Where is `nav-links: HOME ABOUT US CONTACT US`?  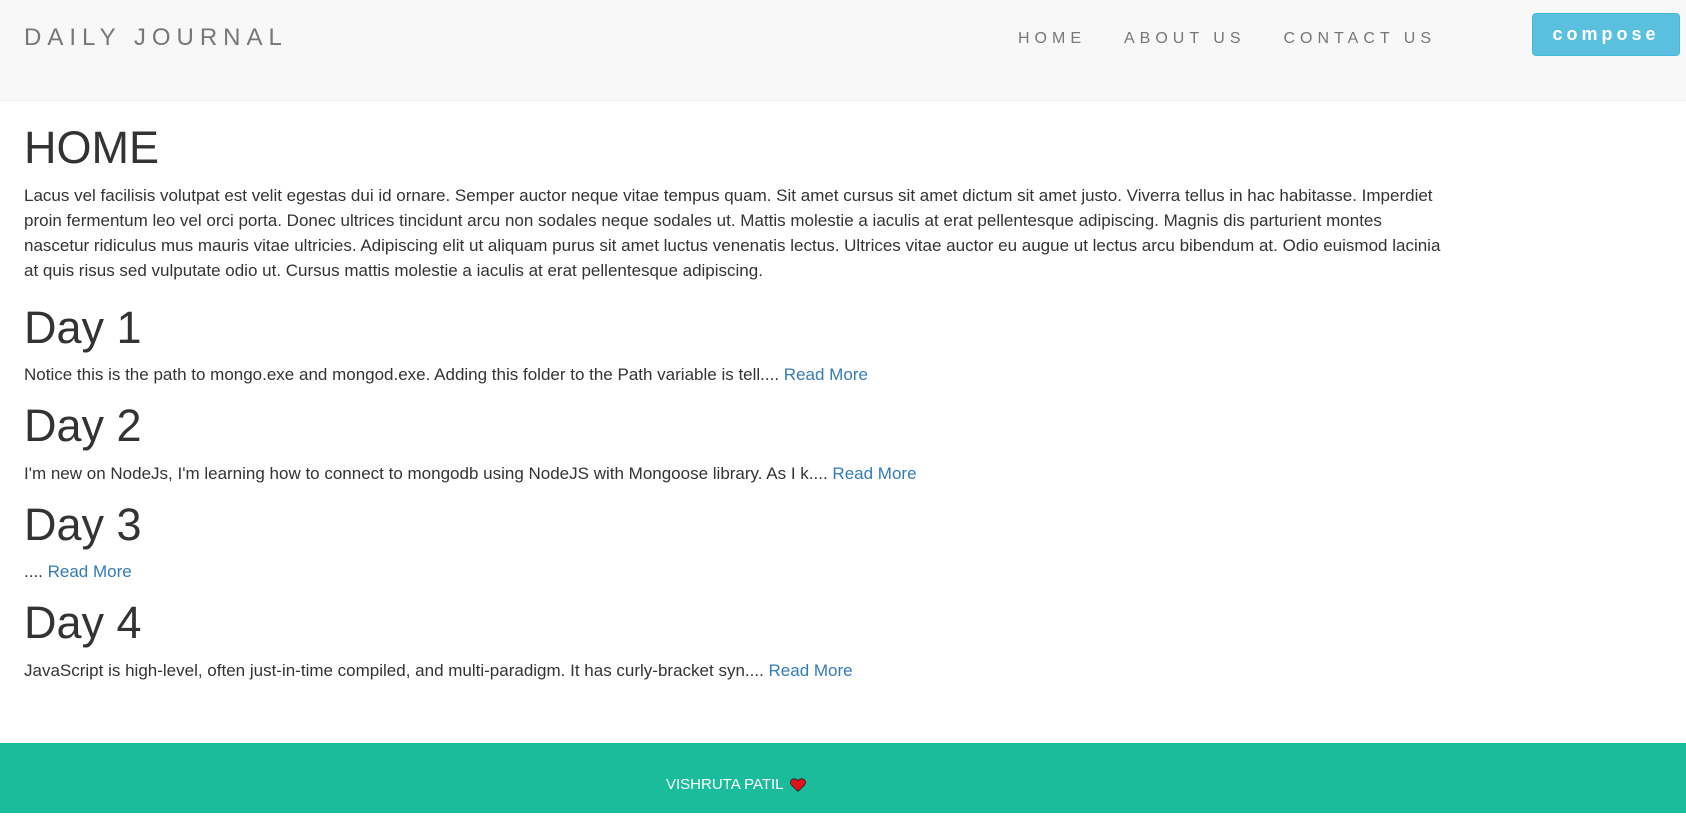
nav-links: HOME ABOUT US CONTACT US is located at coordinates (1246, 39).